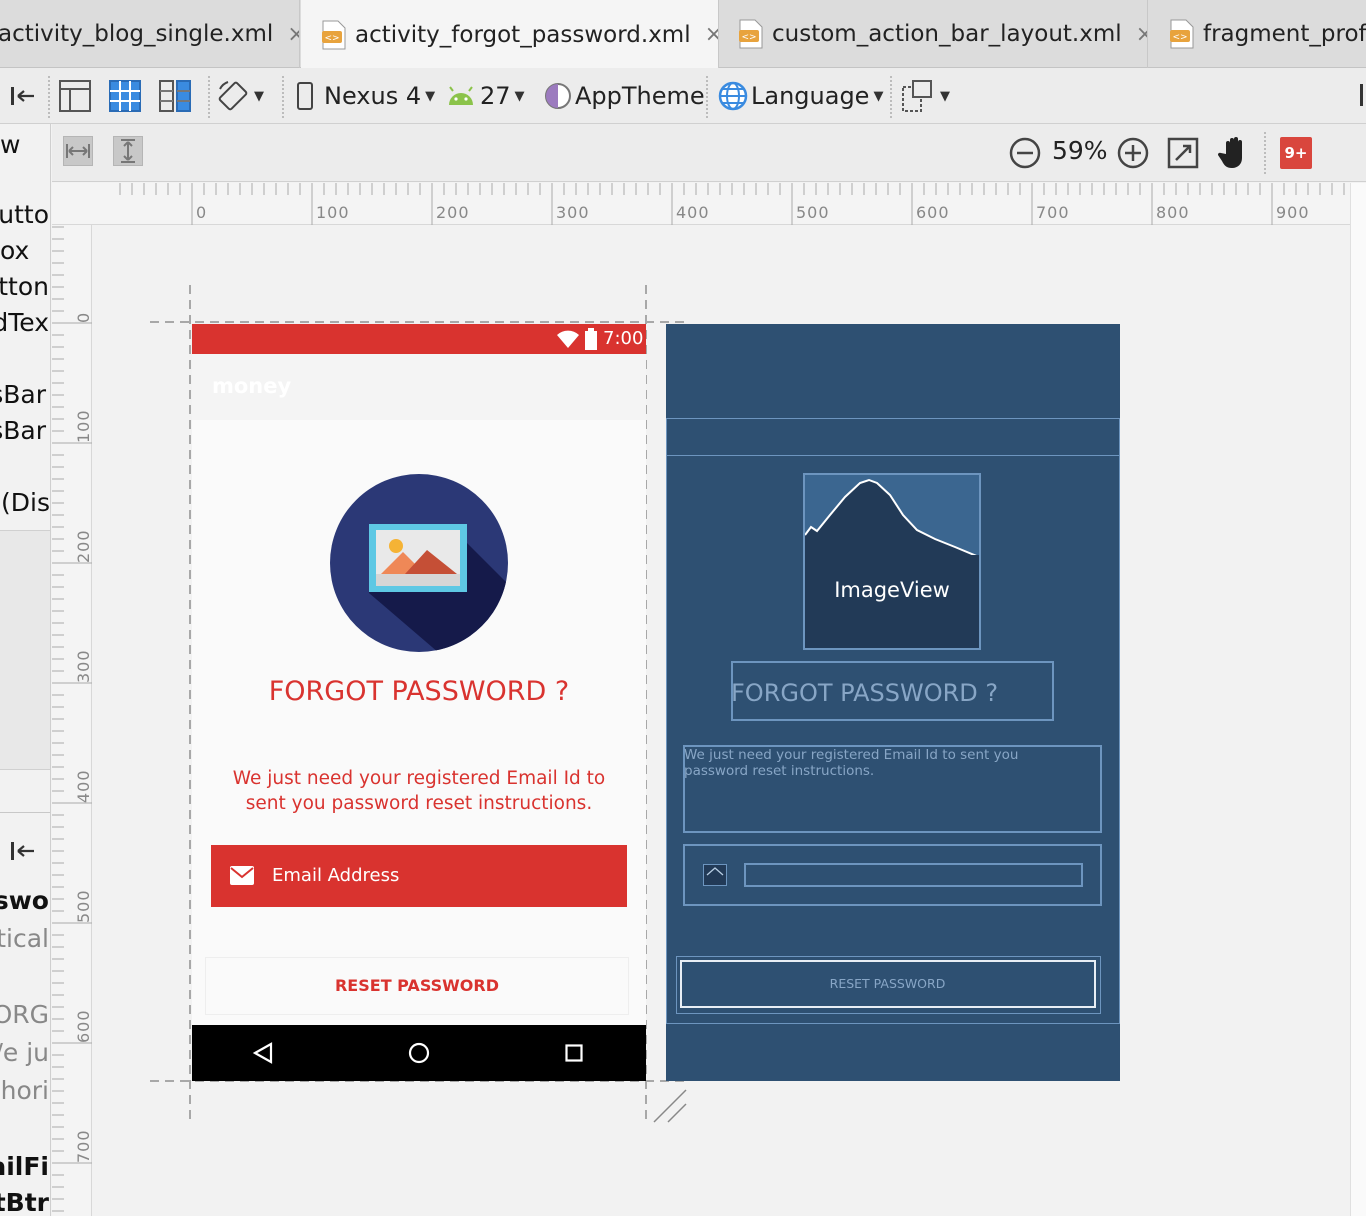 This screenshot has width=1366, height=1216. I want to click on app-title: money, so click(252, 386).